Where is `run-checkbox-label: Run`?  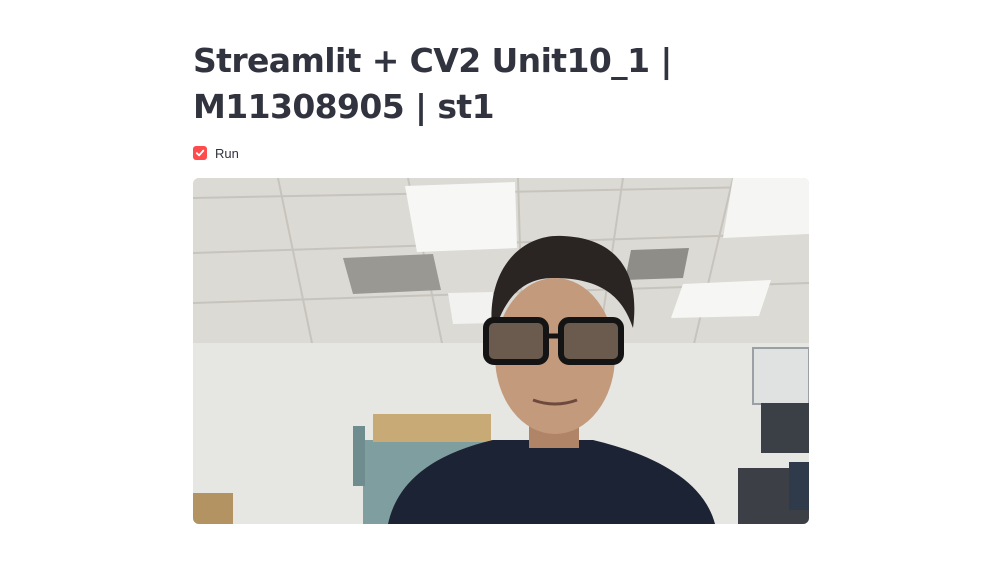 run-checkbox-label: Run is located at coordinates (227, 153).